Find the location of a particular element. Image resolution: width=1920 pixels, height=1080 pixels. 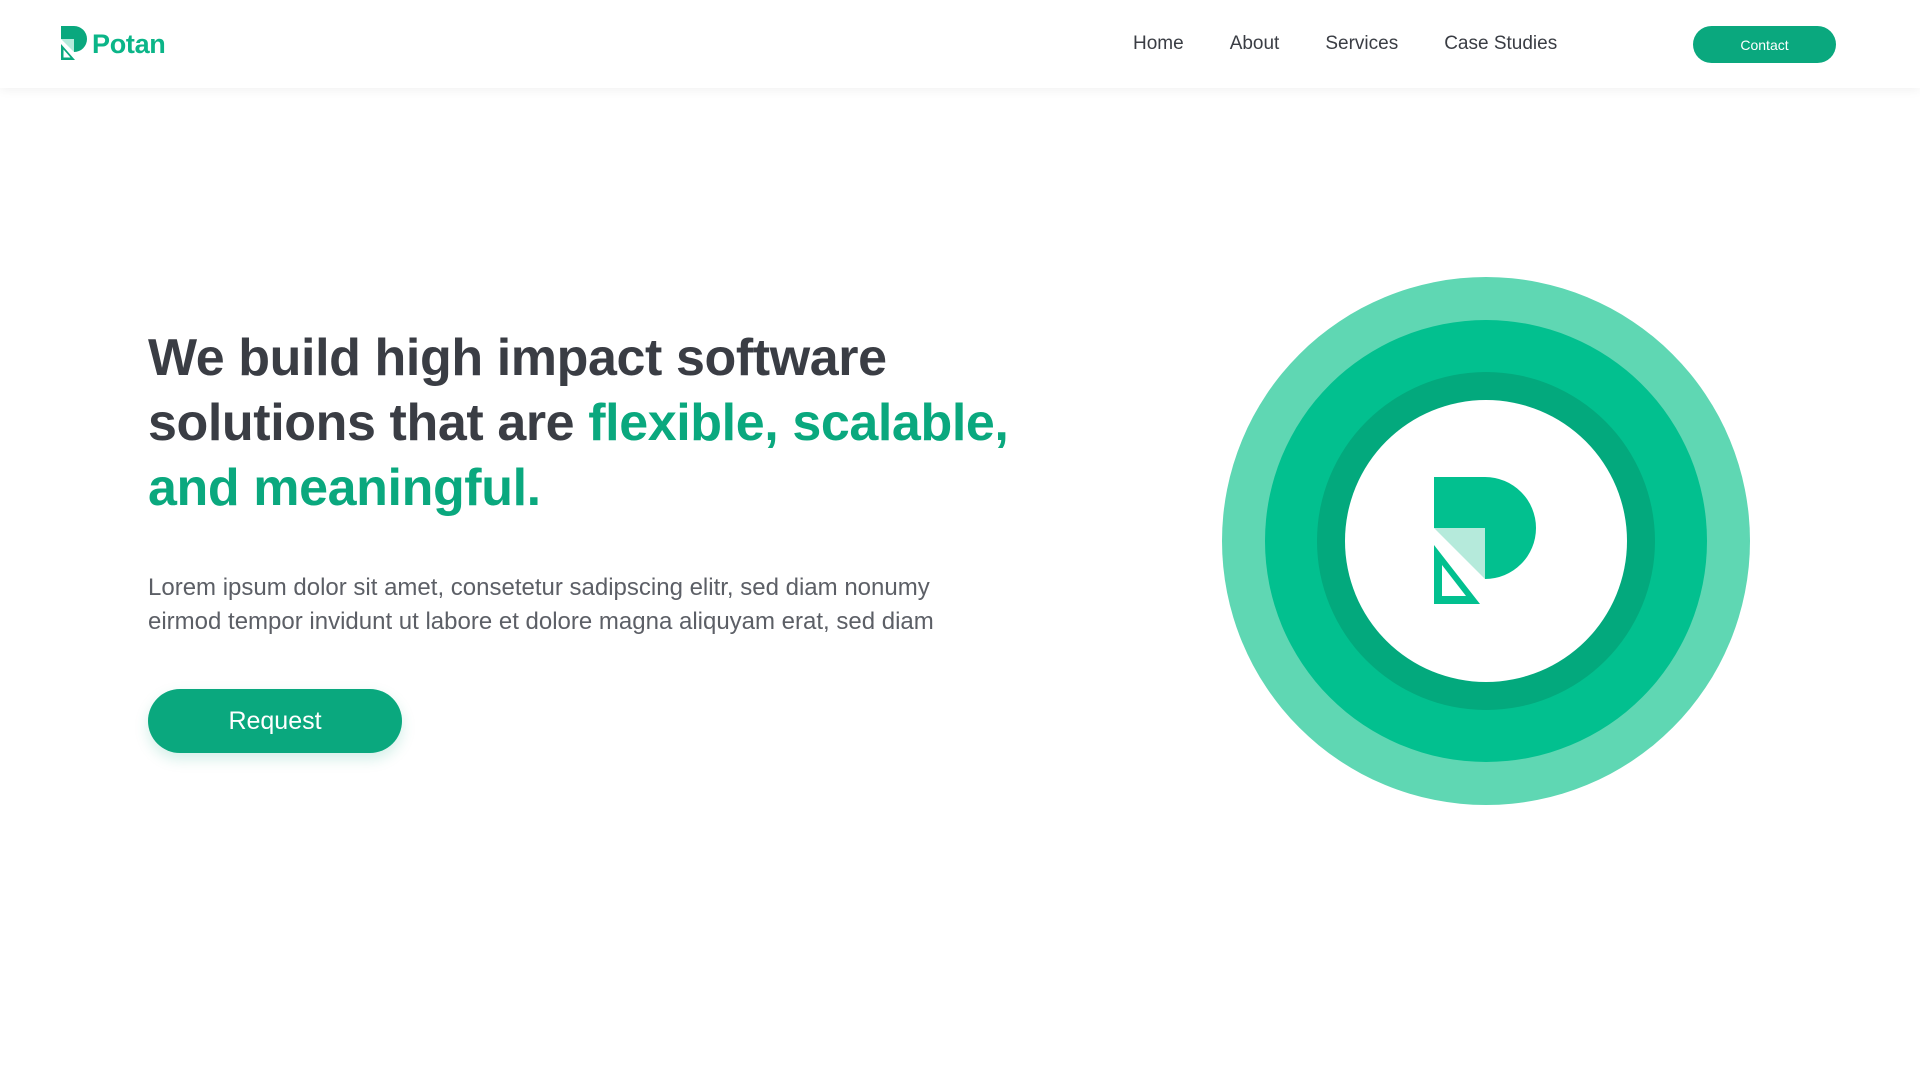

nav-case-studies: Case Studies is located at coordinates (1500, 44).